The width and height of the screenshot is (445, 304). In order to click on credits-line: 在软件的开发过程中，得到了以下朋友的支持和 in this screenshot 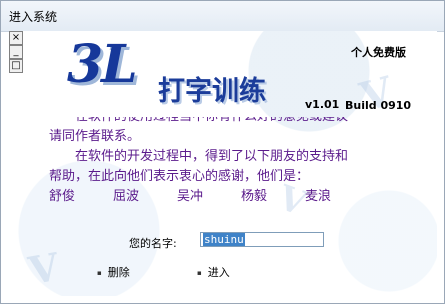, I will do `click(199, 156)`.